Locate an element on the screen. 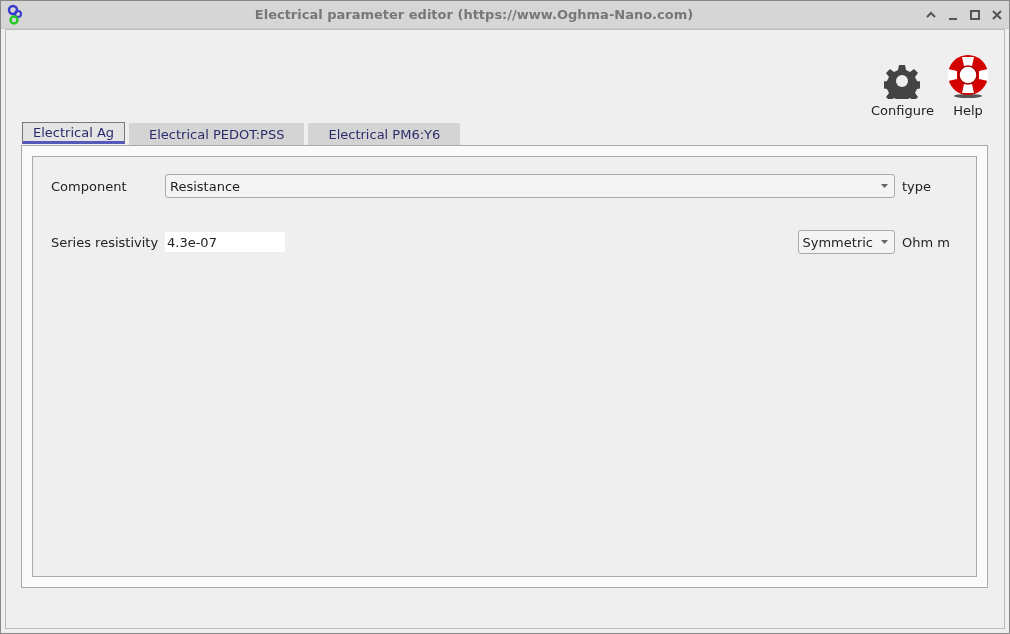 Image resolution: width=1010 pixels, height=634 pixels. tab: Electrical Ag is located at coordinates (74, 133).